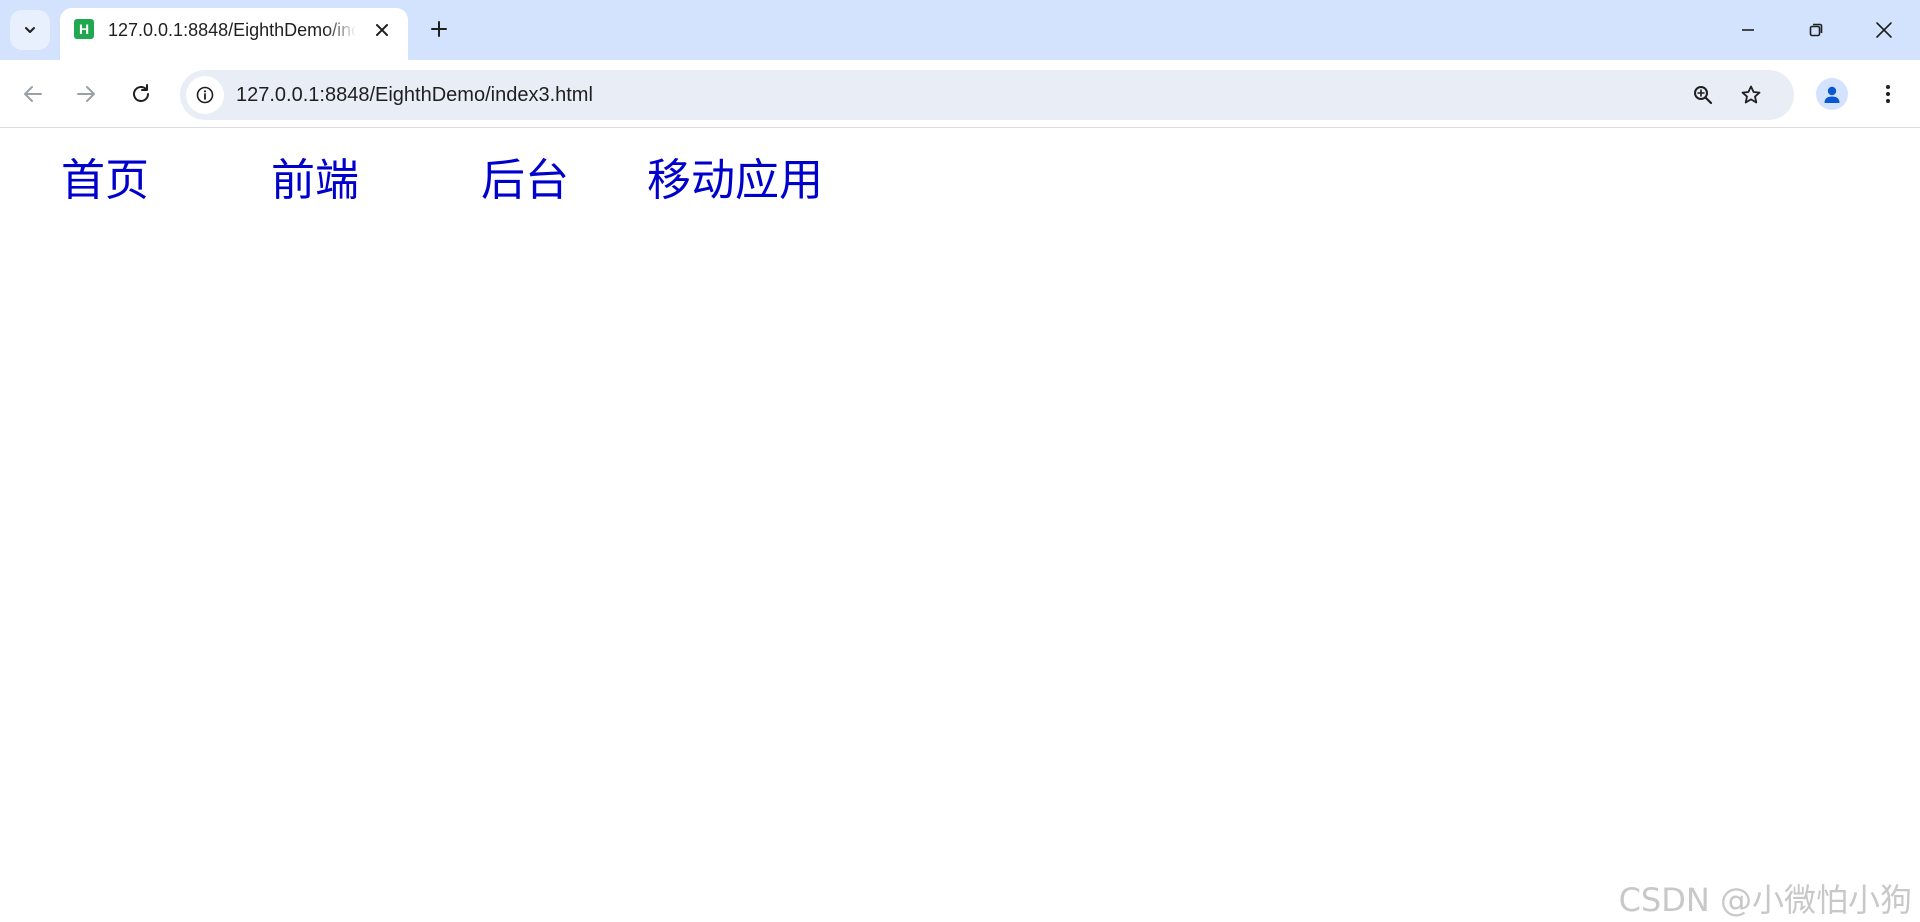 The height and width of the screenshot is (922, 1920). Describe the element at coordinates (414, 95) in the screenshot. I see `url-text: 127.0.0.1:8848/EighthDemo/index3.html` at that location.